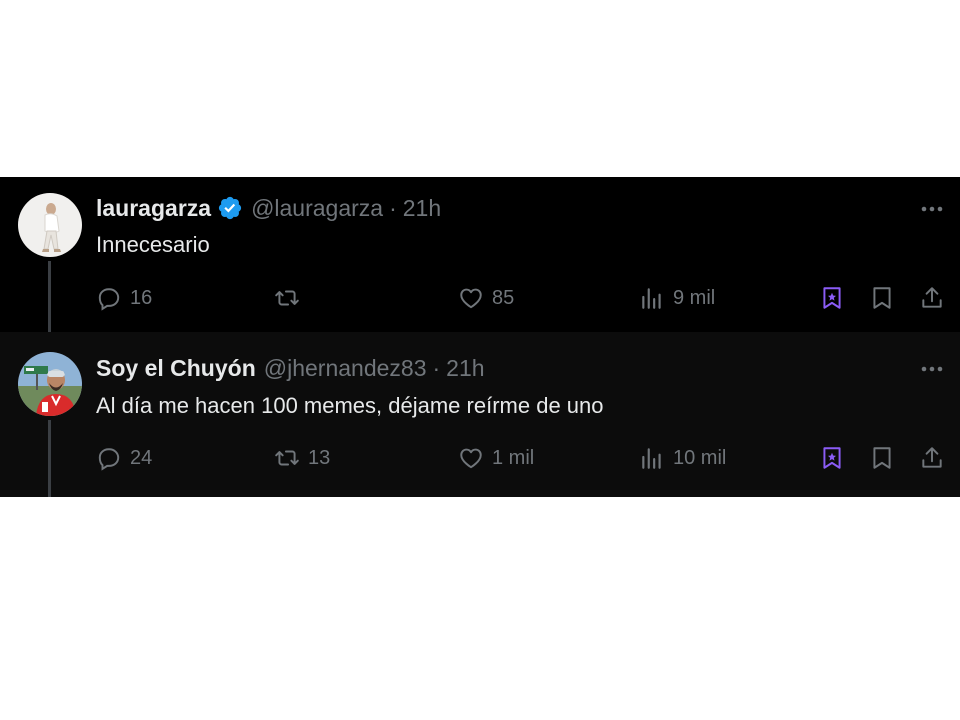 The height and width of the screenshot is (720, 960). What do you see at coordinates (302, 458) in the screenshot?
I see `retweet-button: 13` at bounding box center [302, 458].